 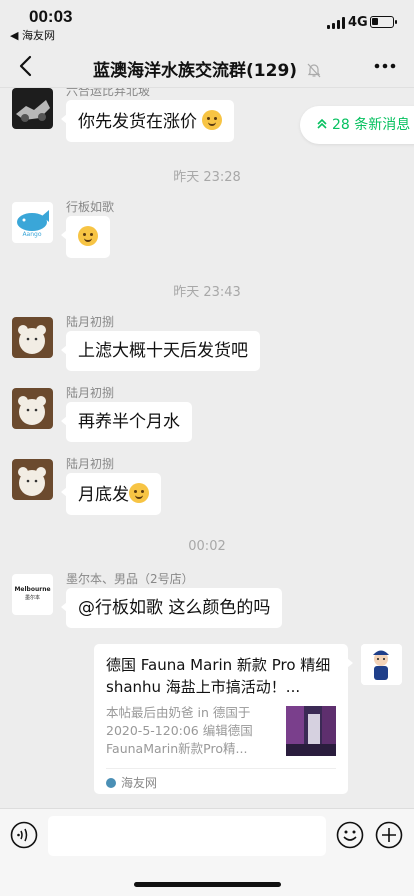 What do you see at coordinates (385, 66) in the screenshot?
I see `more-options-icon` at bounding box center [385, 66].